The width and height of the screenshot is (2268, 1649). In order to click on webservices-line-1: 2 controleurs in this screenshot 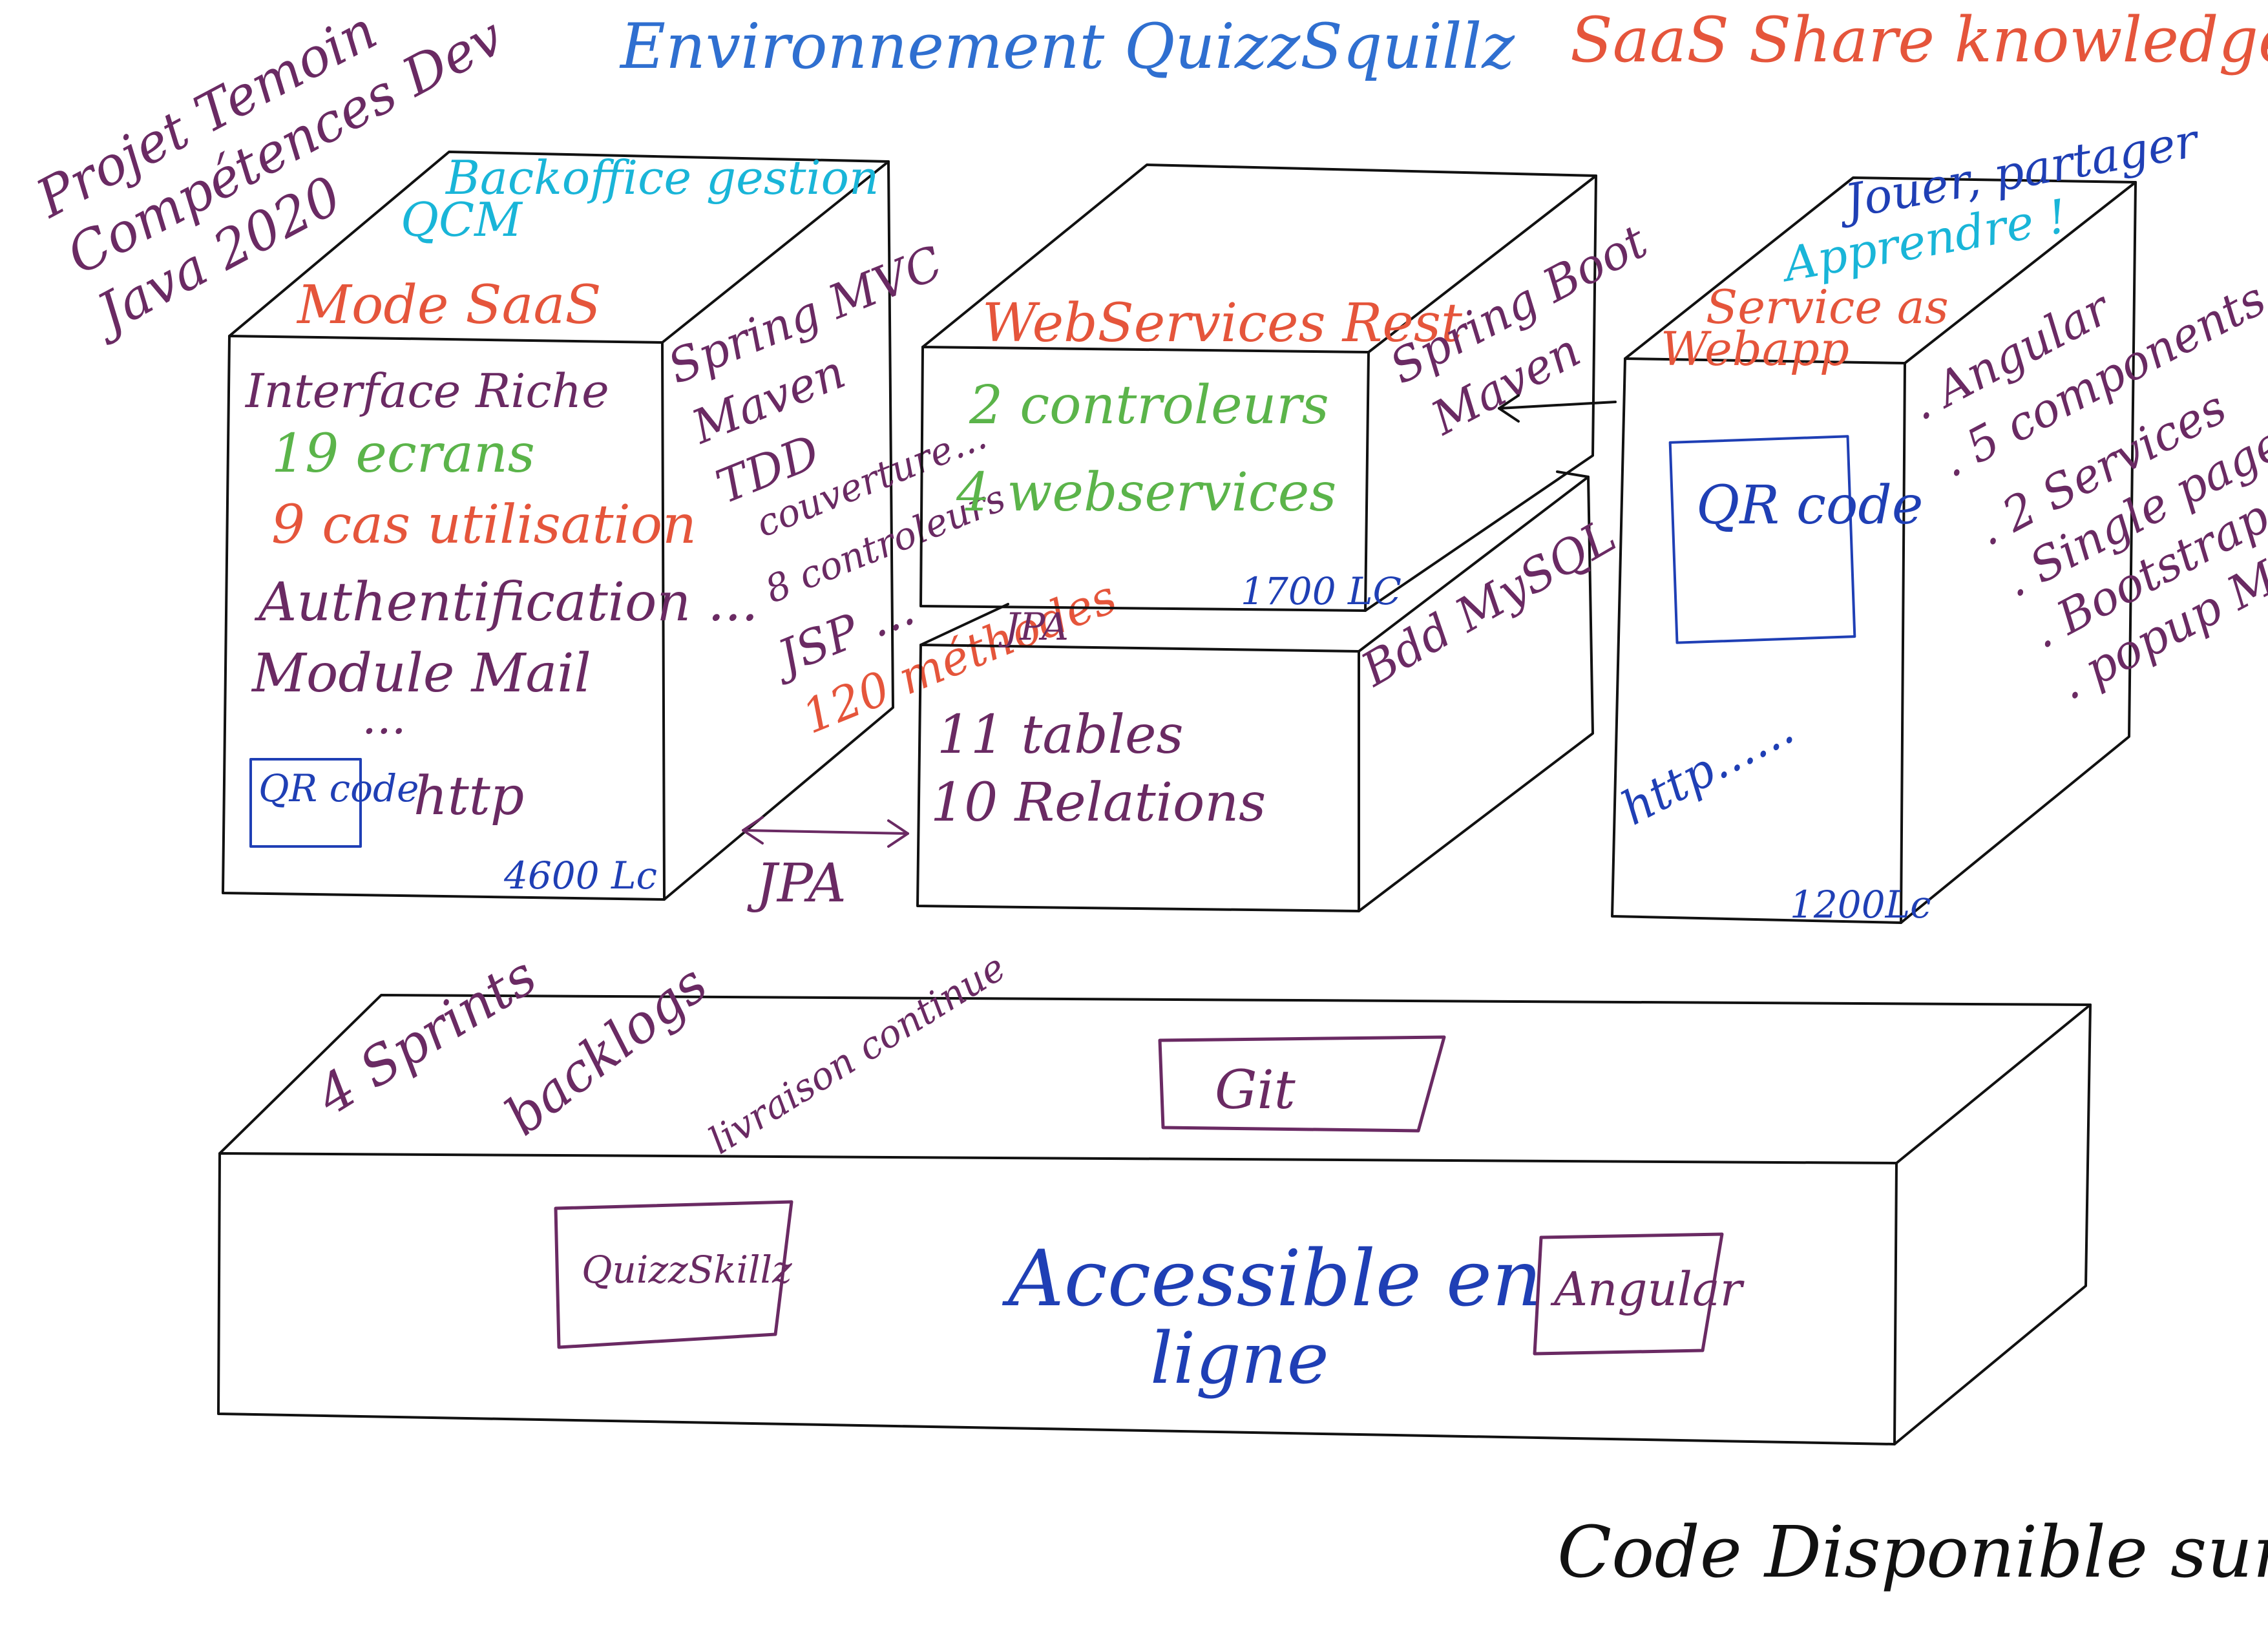, I will do `click(1149, 405)`.